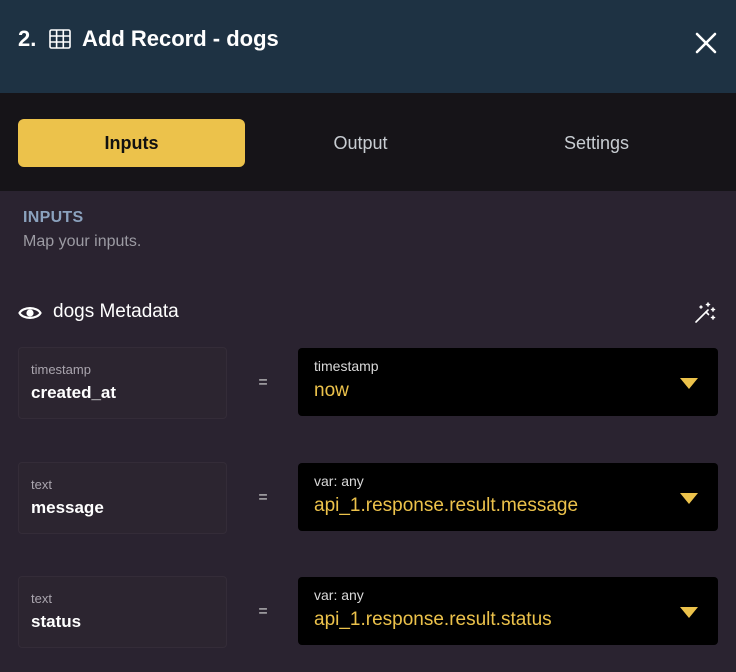 This screenshot has width=736, height=672. I want to click on tab-settings: Settings, so click(596, 143).